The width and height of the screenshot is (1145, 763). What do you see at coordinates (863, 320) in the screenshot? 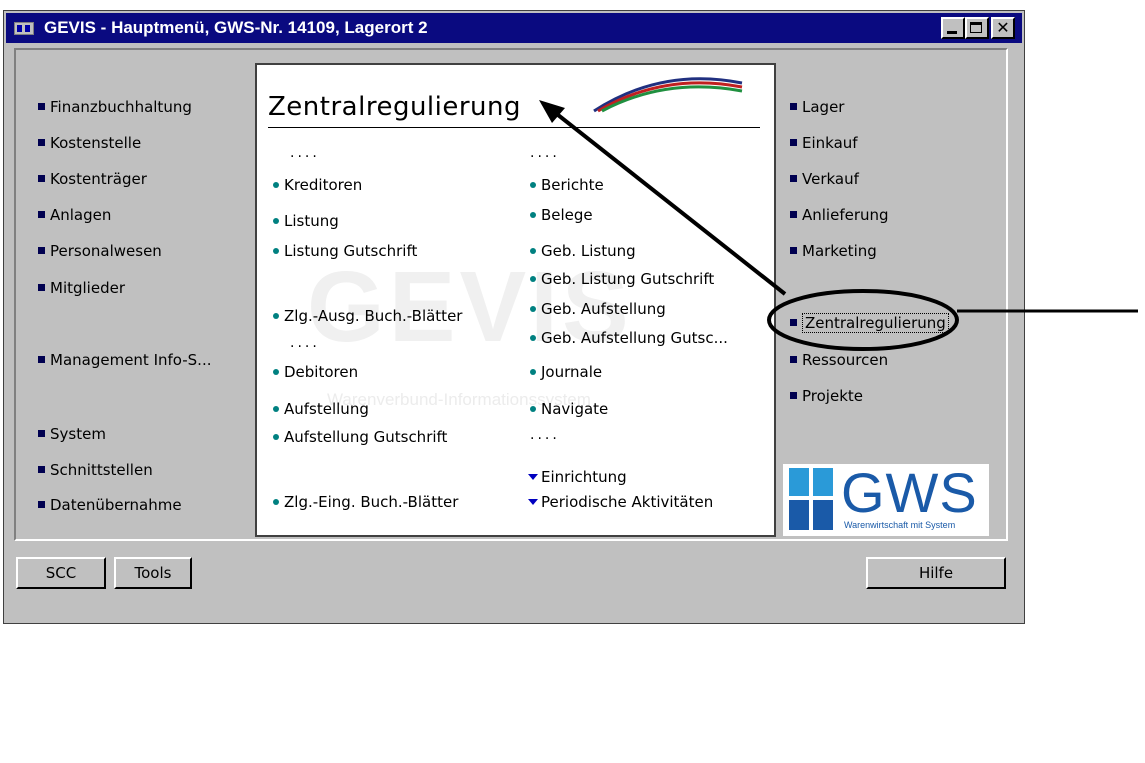
I see `highlight-ellipse` at bounding box center [863, 320].